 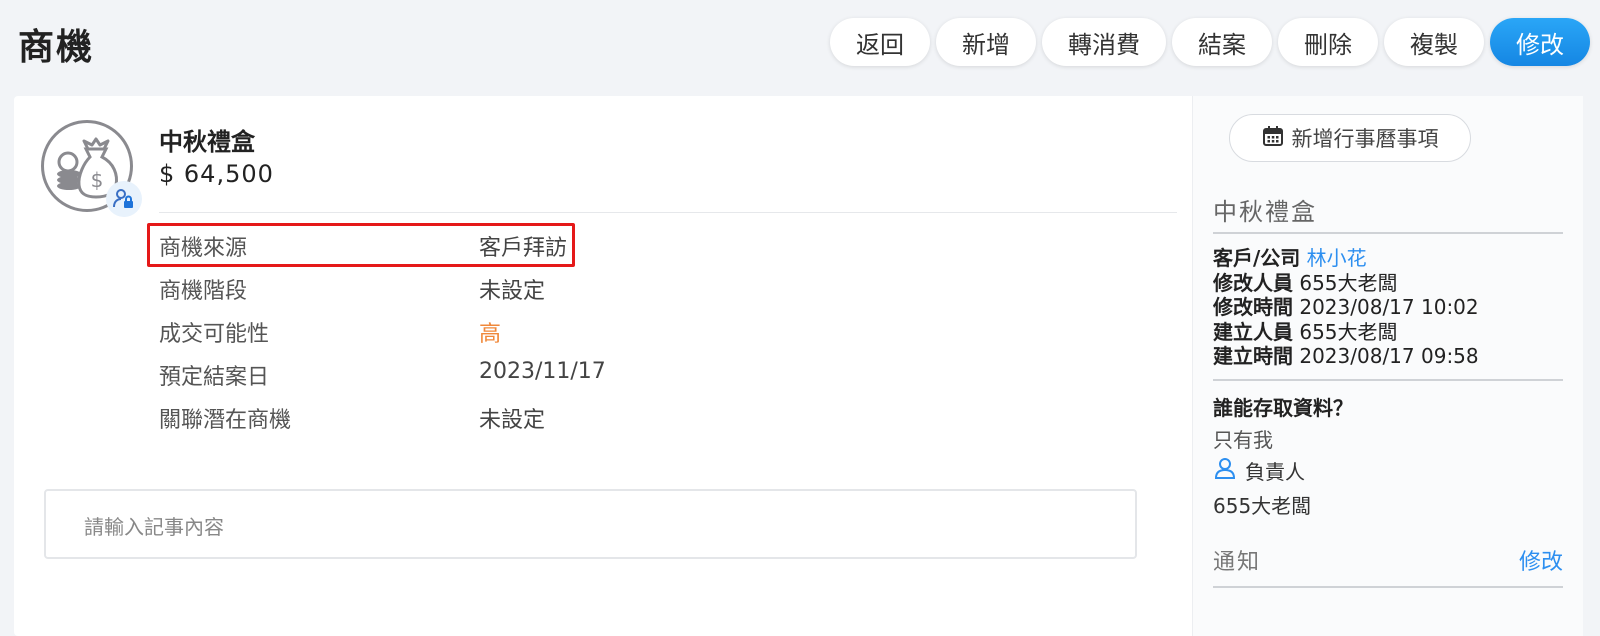 I want to click on field-label: 成交可能性, so click(x=214, y=334).